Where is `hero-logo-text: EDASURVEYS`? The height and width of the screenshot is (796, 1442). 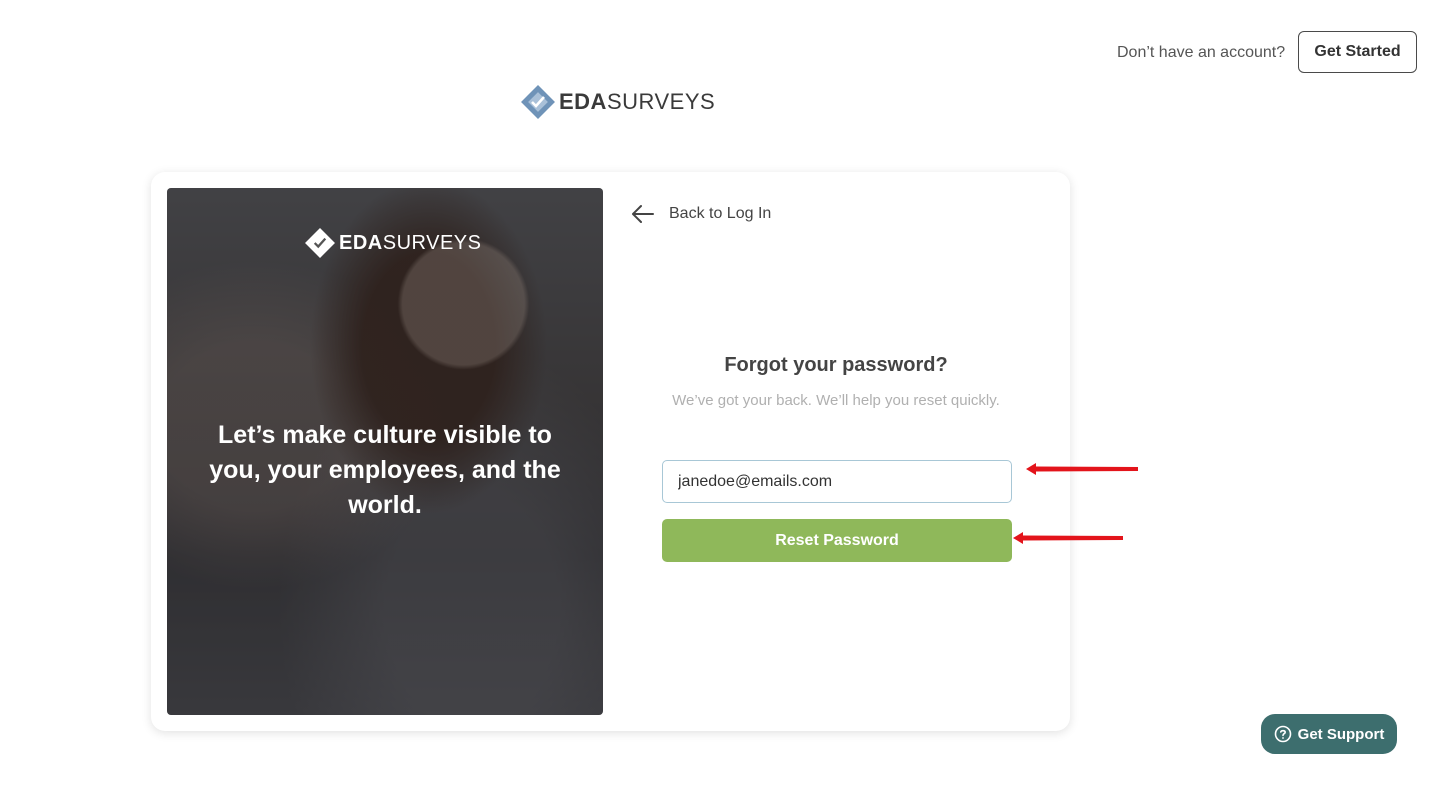 hero-logo-text: EDASURVEYS is located at coordinates (410, 243).